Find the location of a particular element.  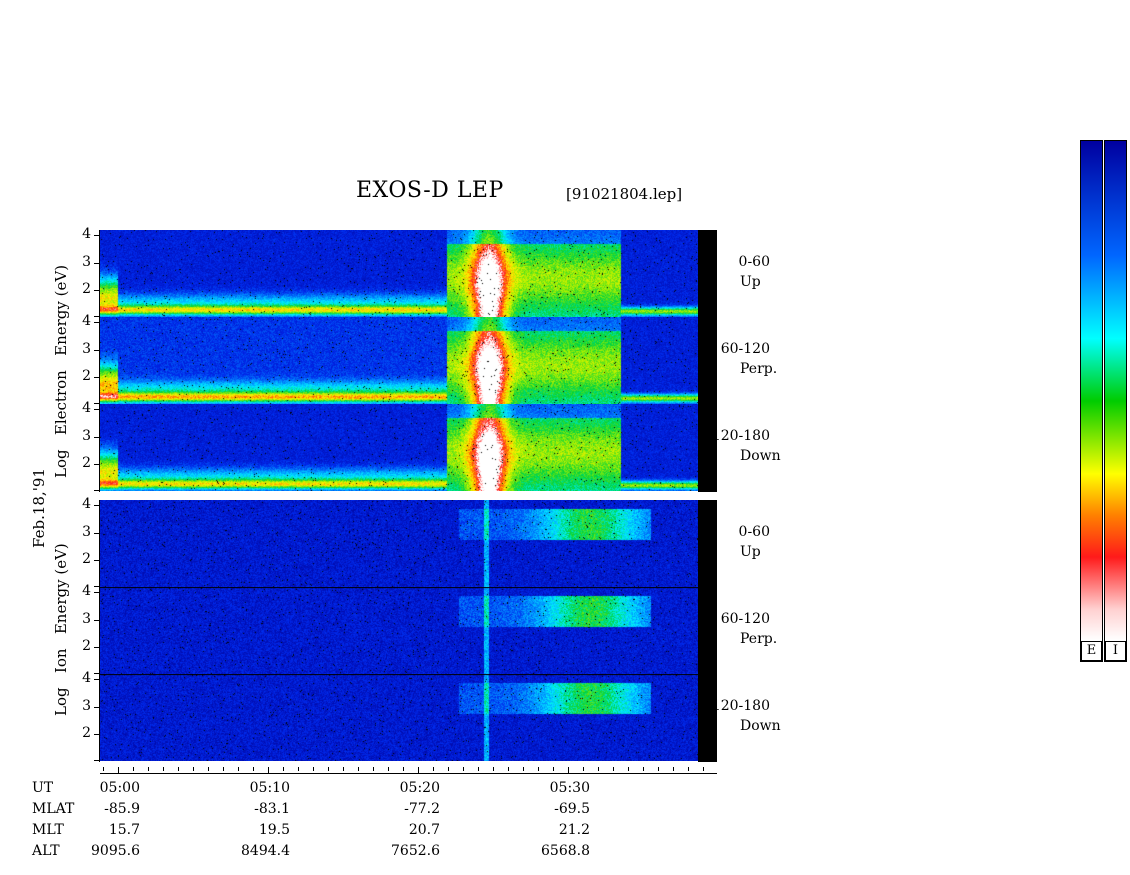

table-cell-mlt: 21.2 is located at coordinates (574, 830).